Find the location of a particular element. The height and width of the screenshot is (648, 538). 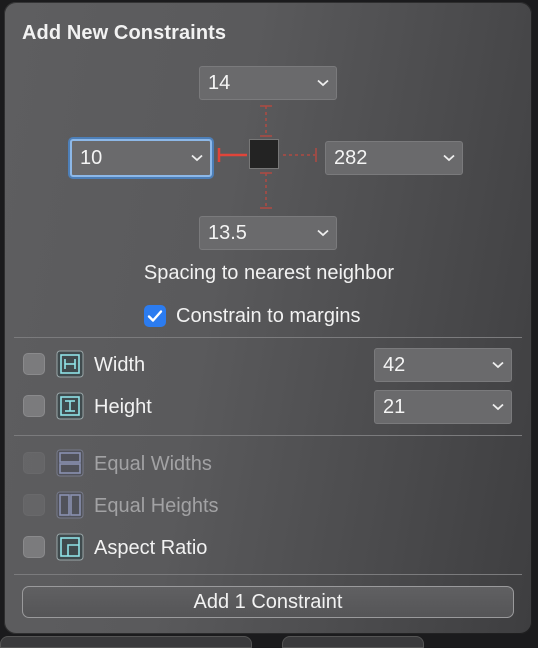

equal-widths-checkbox is located at coordinates (34, 463).